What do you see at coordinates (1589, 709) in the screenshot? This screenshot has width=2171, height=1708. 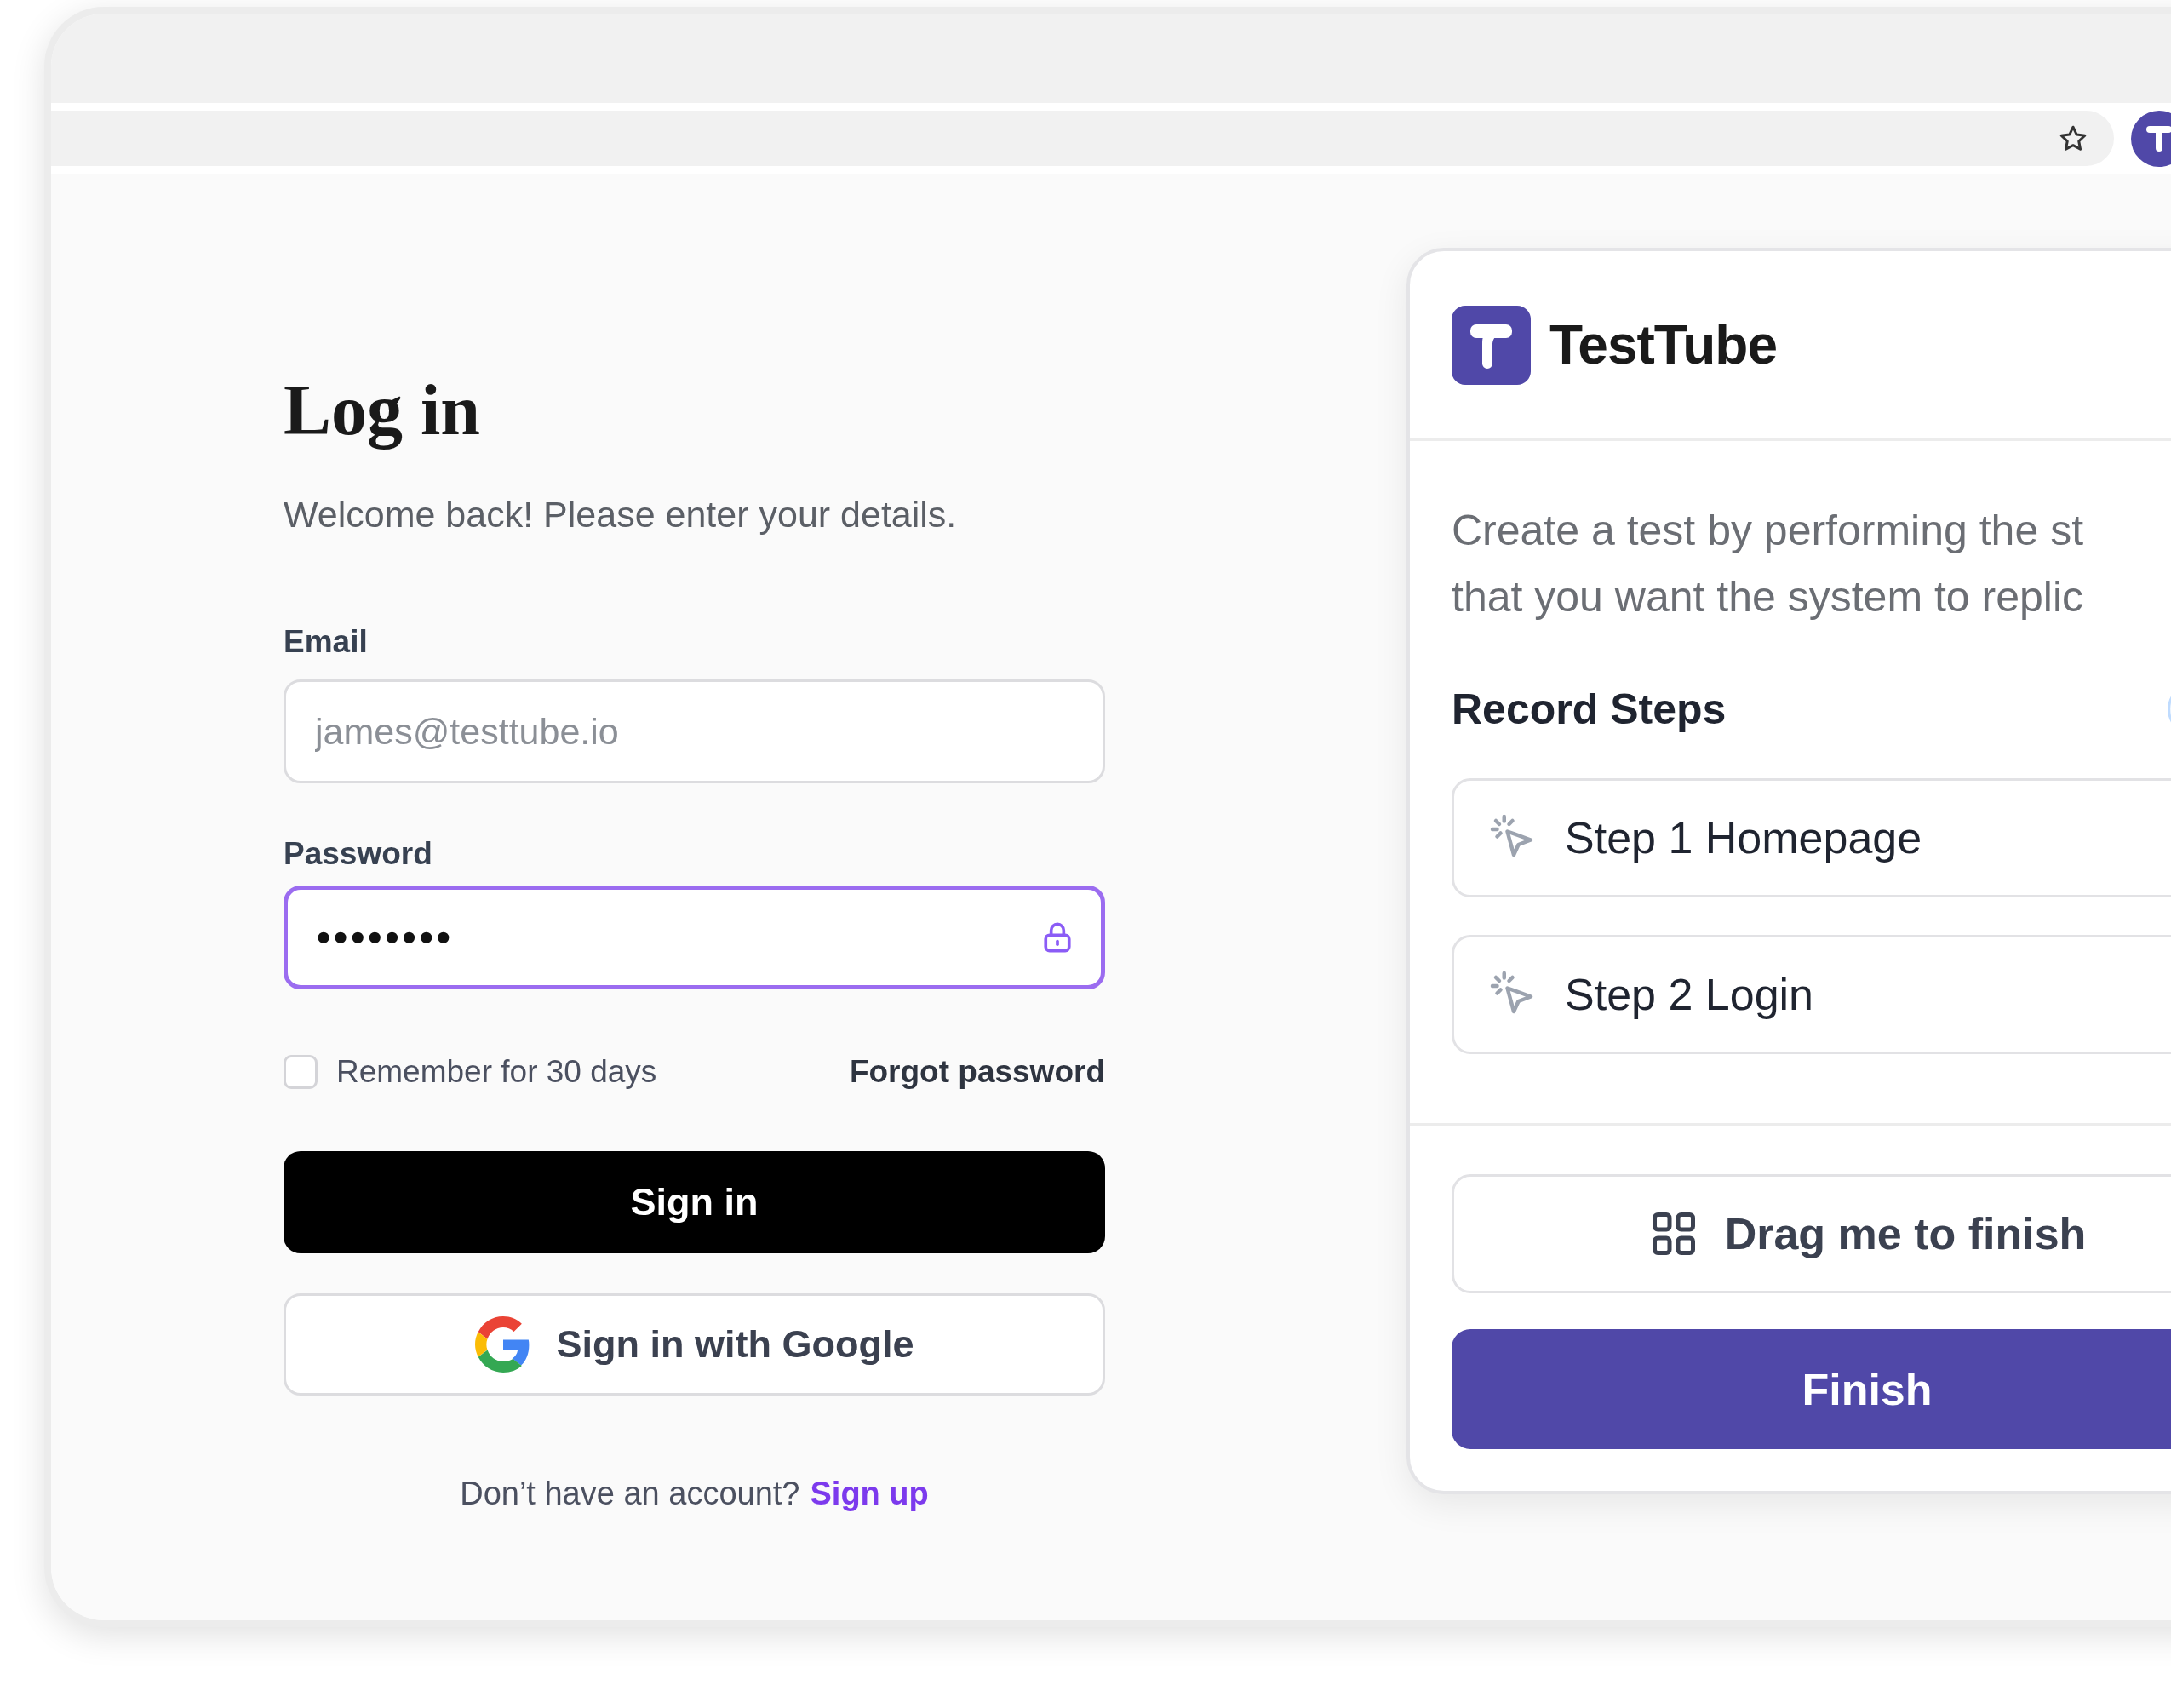 I see `section-title: Record Steps` at bounding box center [1589, 709].